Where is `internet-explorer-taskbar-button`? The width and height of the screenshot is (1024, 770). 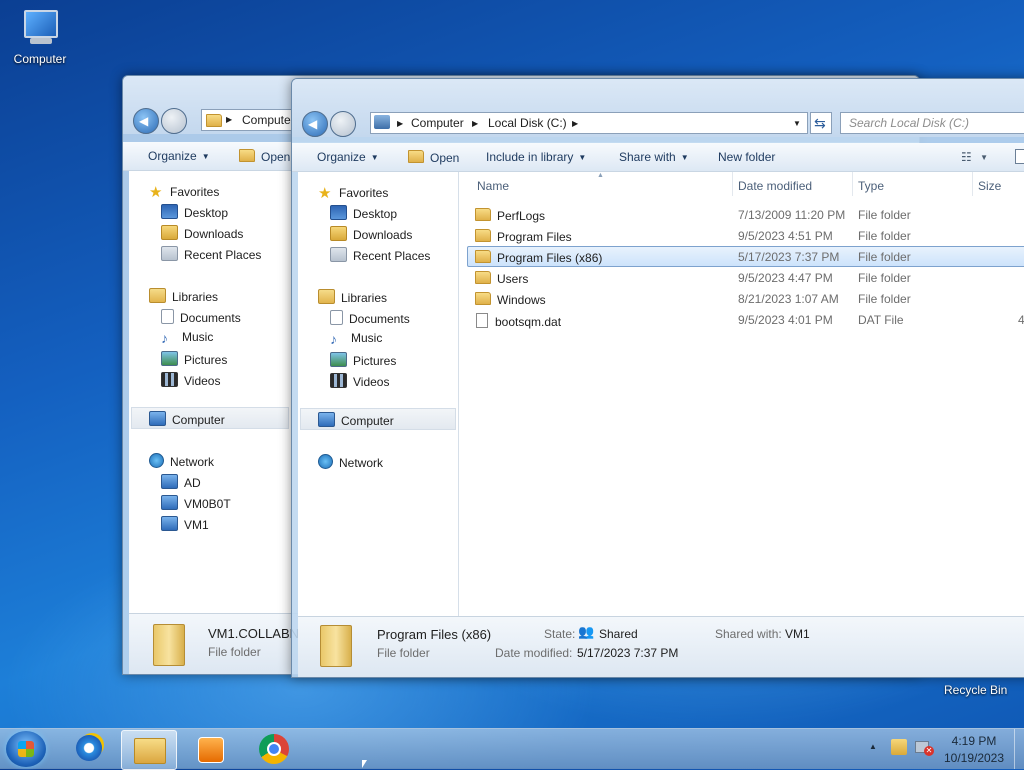
internet-explorer-taskbar-button is located at coordinates (89, 749).